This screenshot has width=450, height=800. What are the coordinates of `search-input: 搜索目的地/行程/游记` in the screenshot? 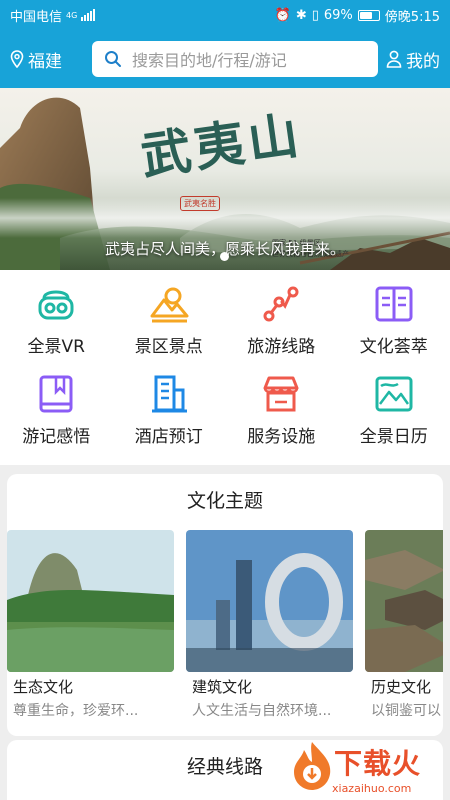 It's located at (235, 59).